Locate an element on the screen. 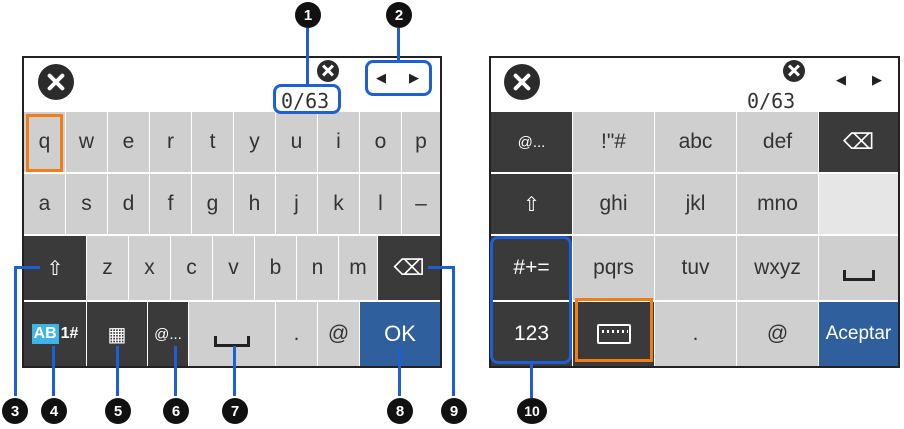  key-g: g is located at coordinates (212, 204).